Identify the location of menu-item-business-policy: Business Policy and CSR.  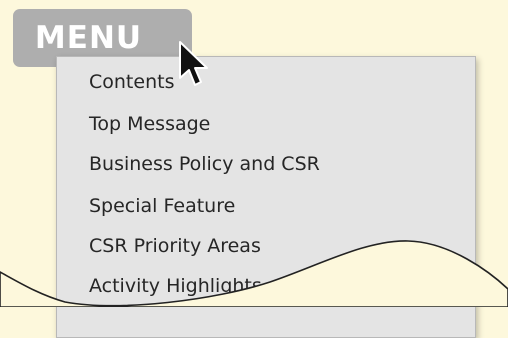
(204, 164).